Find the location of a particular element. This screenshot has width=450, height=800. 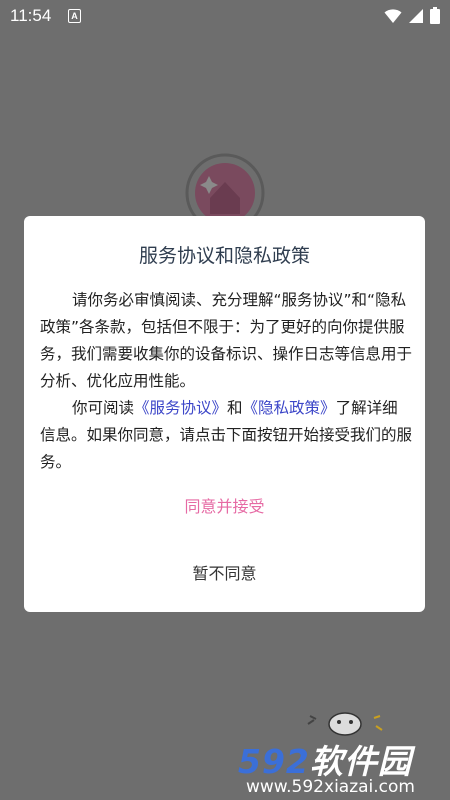

disagree-button: 暂不同意 is located at coordinates (224, 572).